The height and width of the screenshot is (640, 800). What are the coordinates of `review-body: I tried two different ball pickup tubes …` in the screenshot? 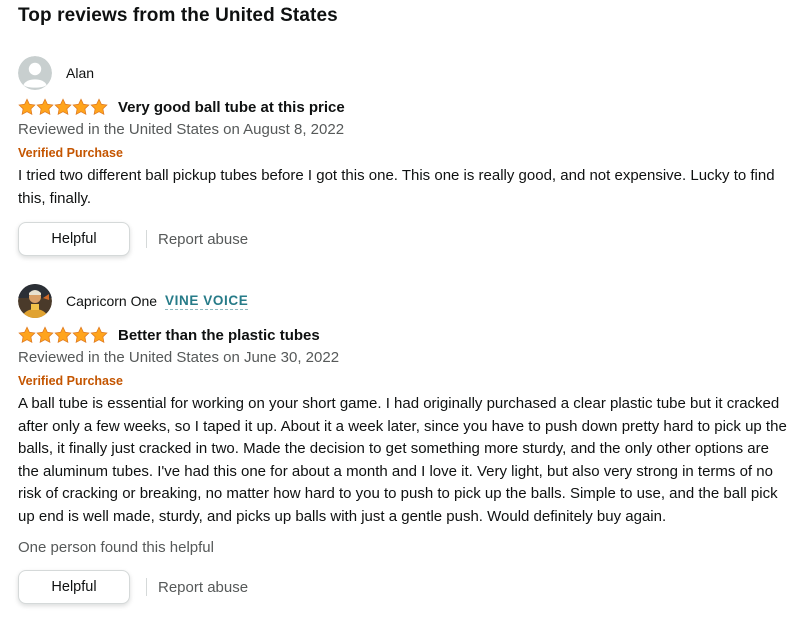 It's located at (396, 187).